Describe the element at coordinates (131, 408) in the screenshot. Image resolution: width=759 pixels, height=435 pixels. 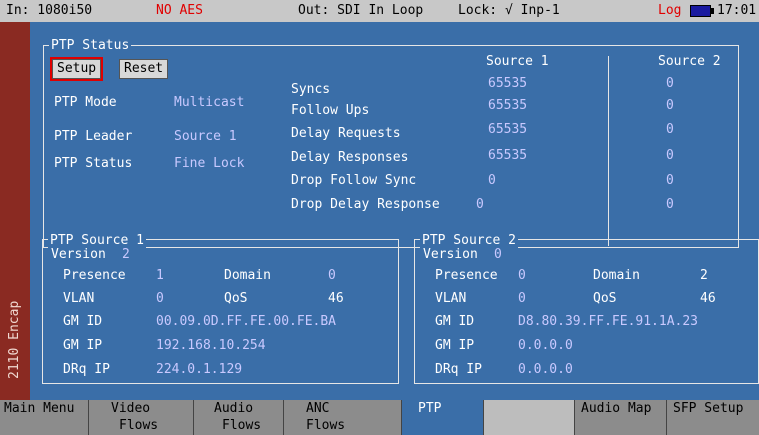
I see `video-flows-label-1: Video` at that location.